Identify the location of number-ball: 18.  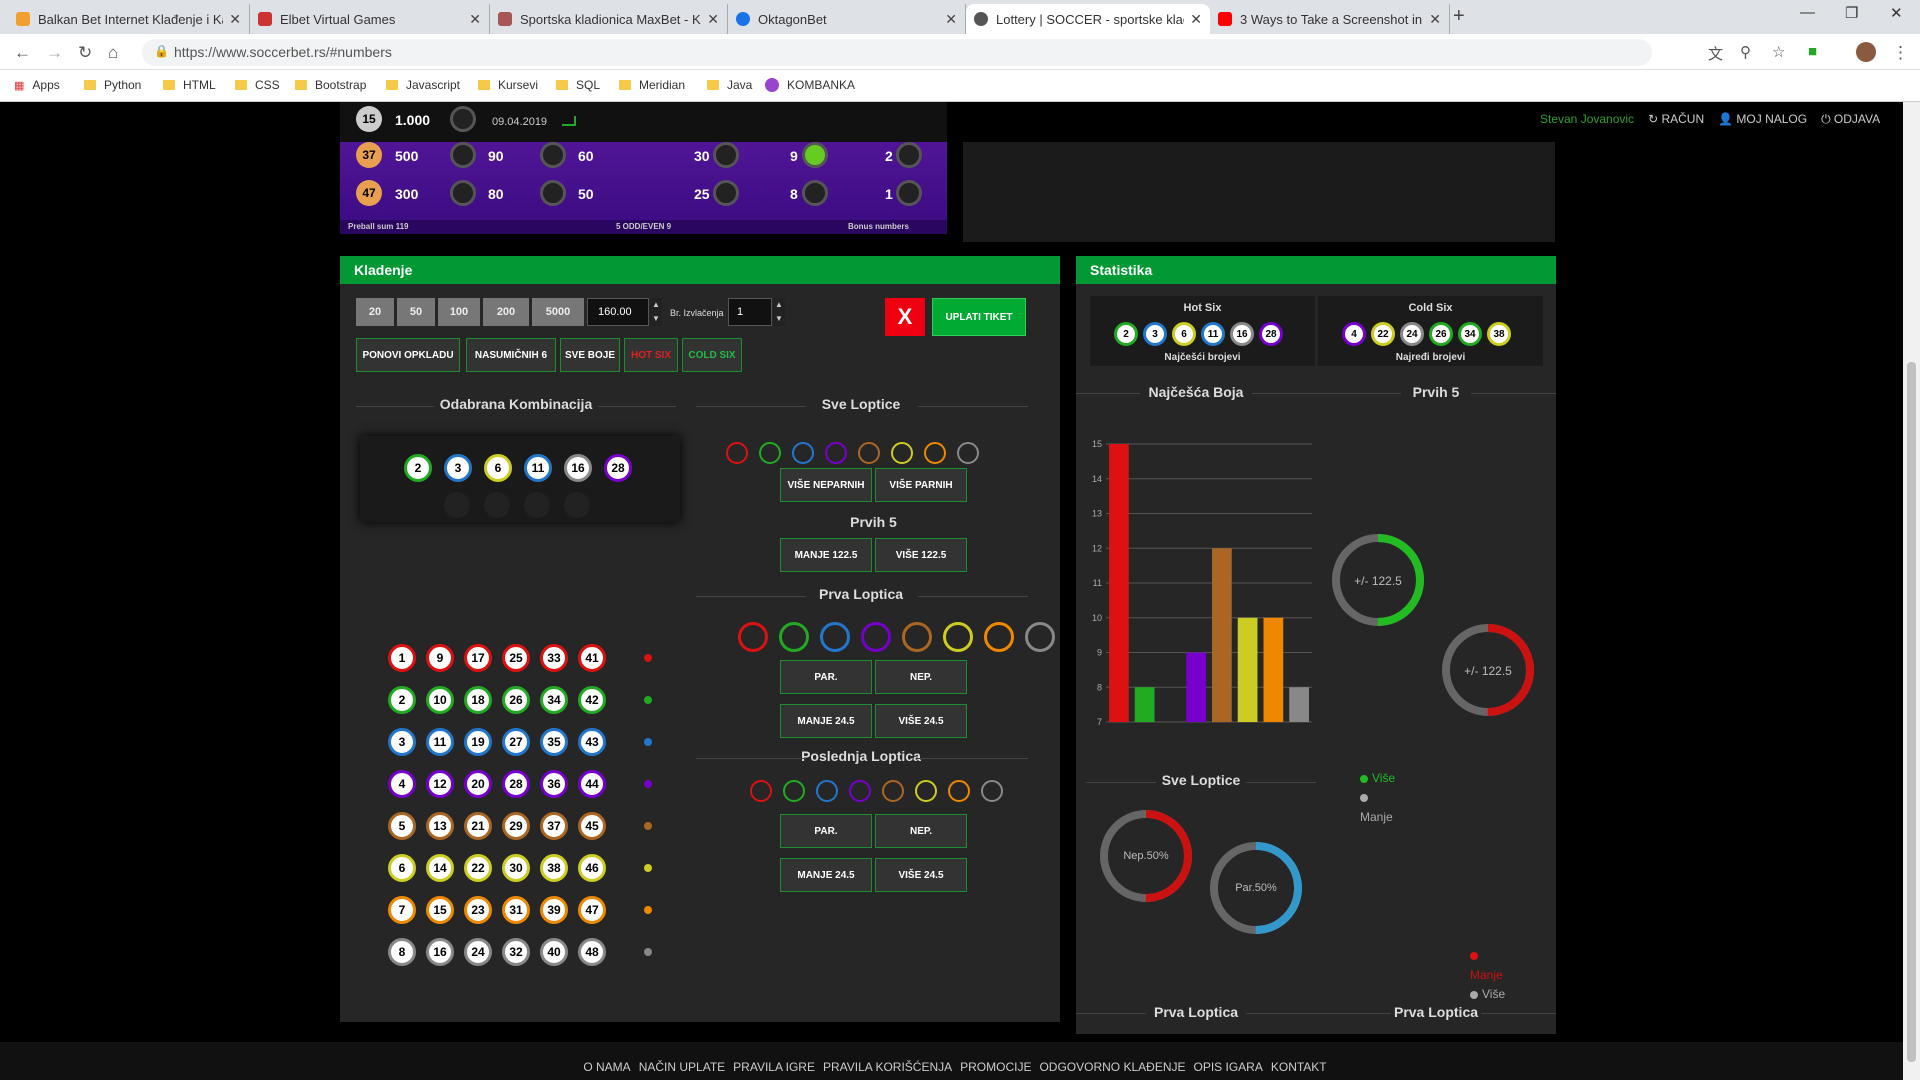
(478, 700).